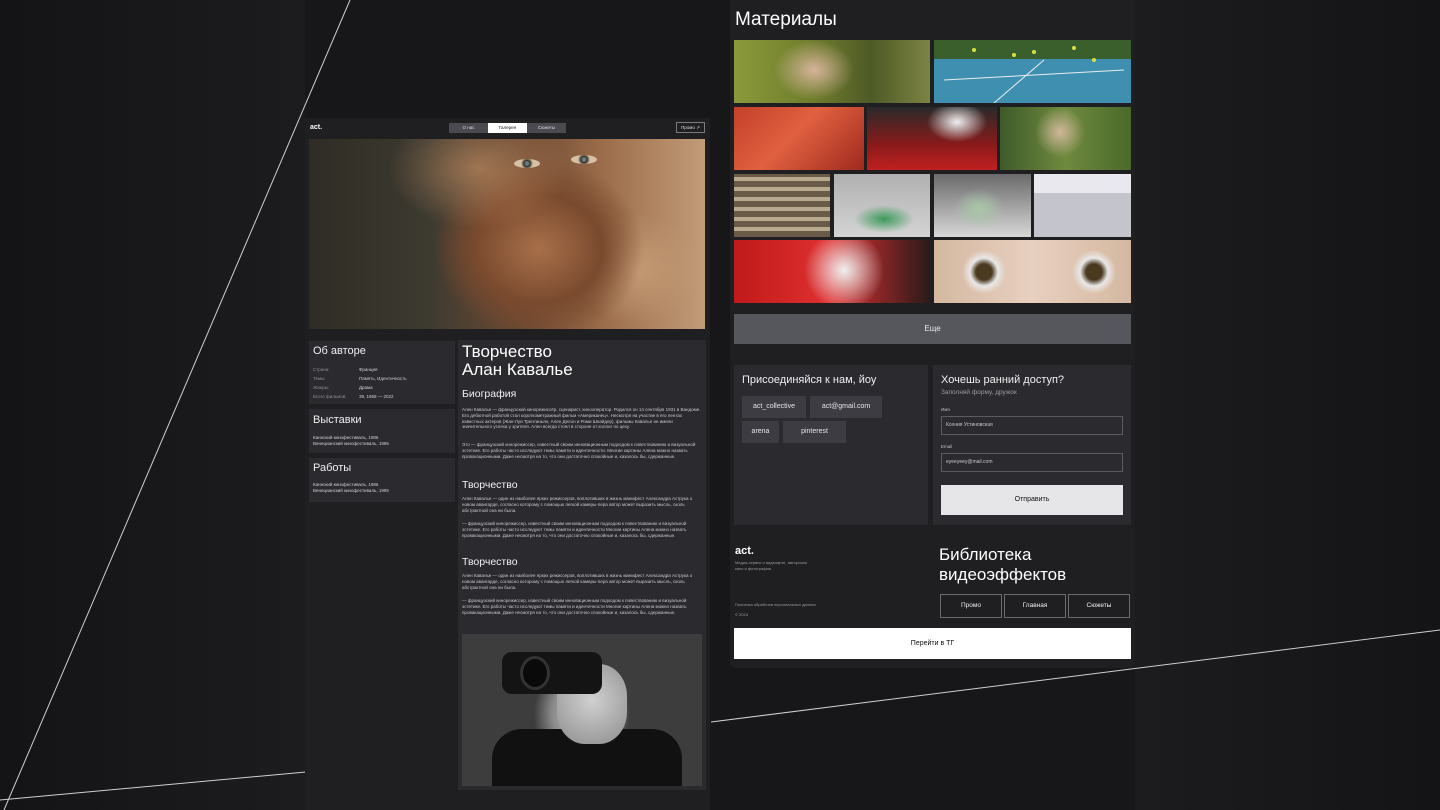 Image resolution: width=1440 pixels, height=810 pixels. What do you see at coordinates (775, 604) in the screenshot?
I see `privacy-policy-link: Политика обработки персональных данных` at bounding box center [775, 604].